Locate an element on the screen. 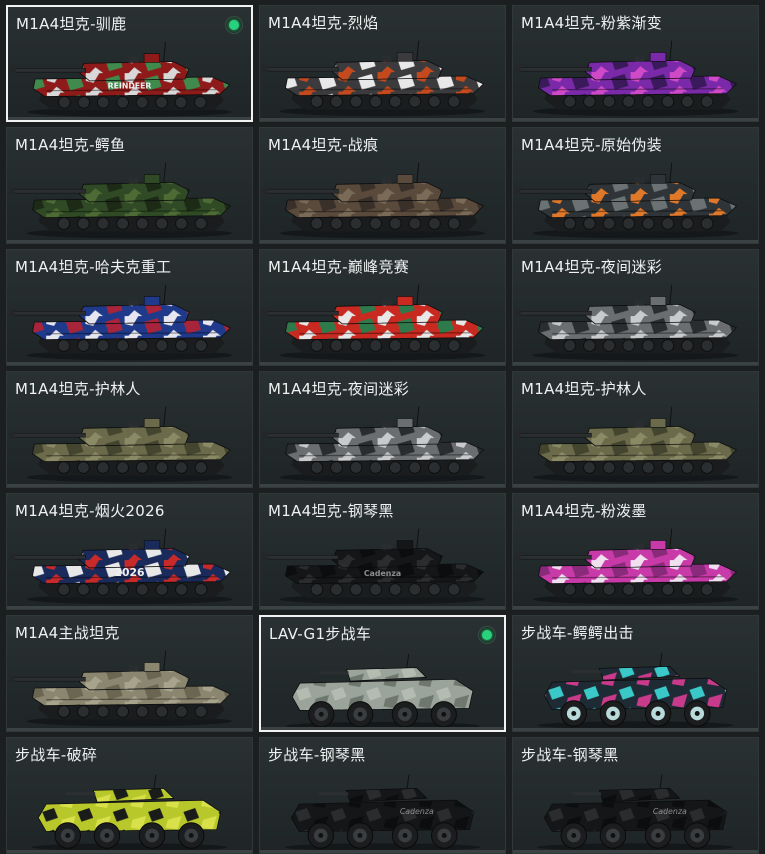  skin-card-title: 步战车-鳄鳄出击 is located at coordinates (577, 633).